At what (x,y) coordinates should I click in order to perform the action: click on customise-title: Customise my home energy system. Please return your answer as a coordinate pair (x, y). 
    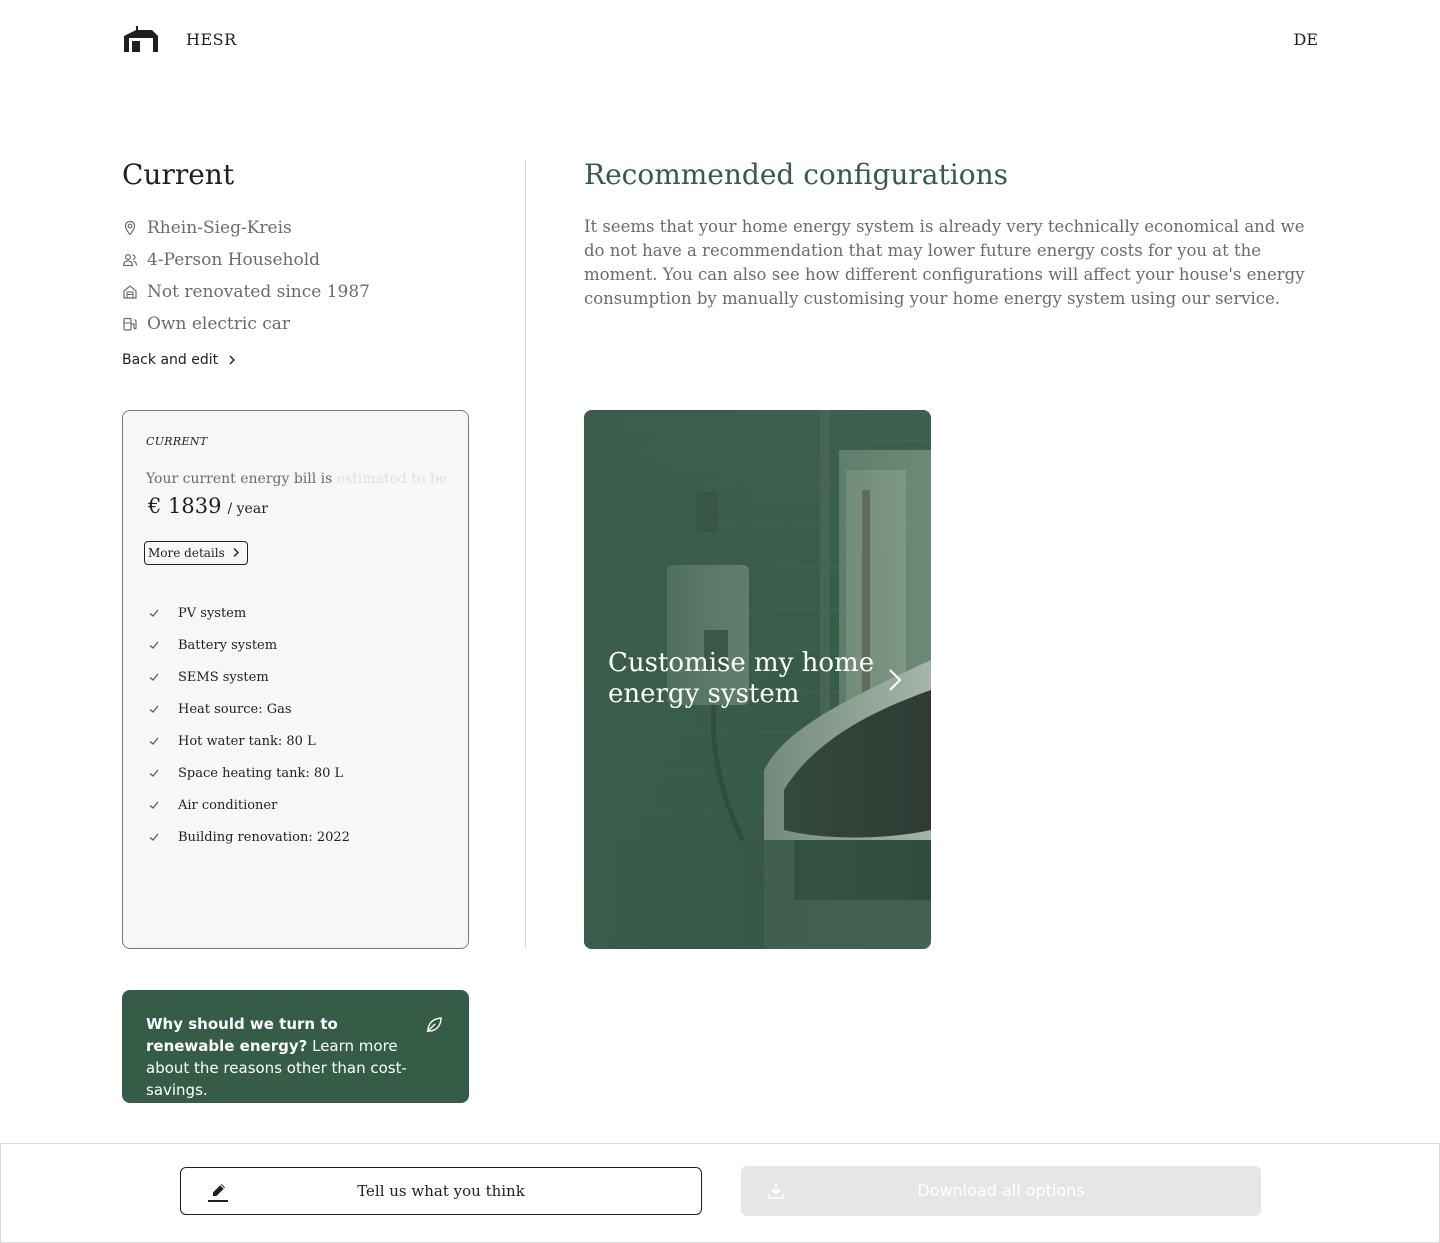
    Looking at the image, I should click on (741, 678).